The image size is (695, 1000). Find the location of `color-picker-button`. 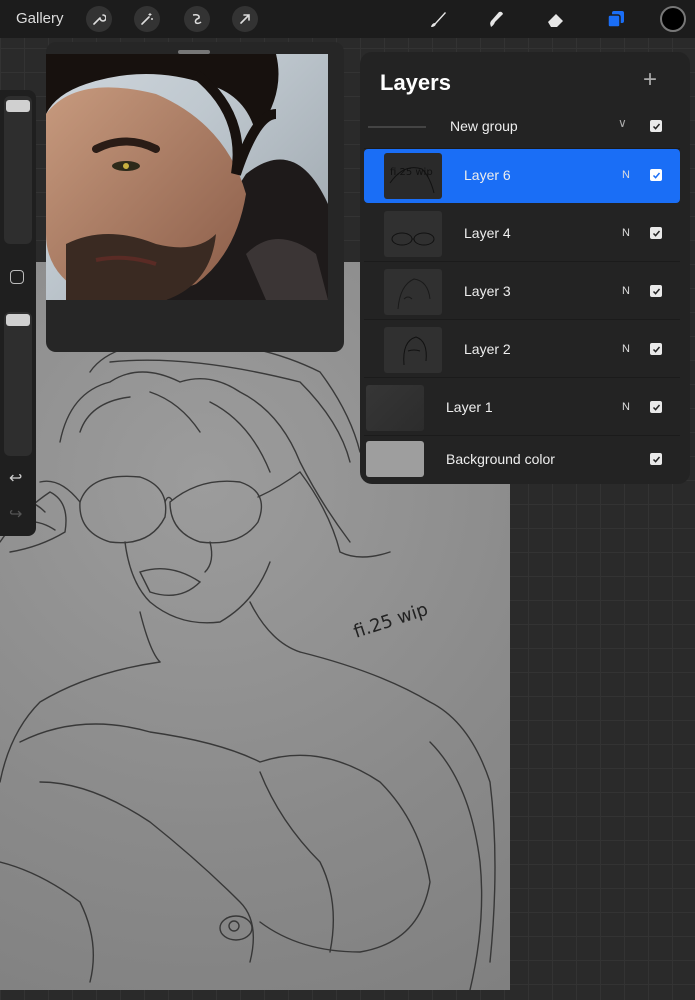

color-picker-button is located at coordinates (673, 19).